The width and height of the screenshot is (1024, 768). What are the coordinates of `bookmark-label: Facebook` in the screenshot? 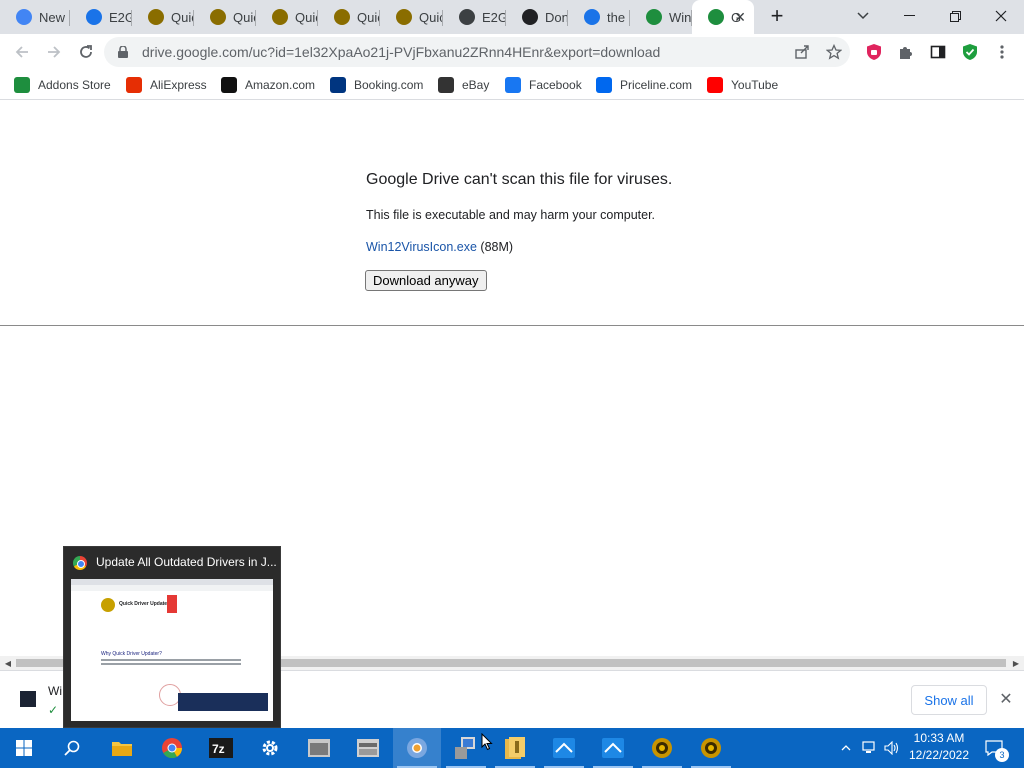 It's located at (555, 85).